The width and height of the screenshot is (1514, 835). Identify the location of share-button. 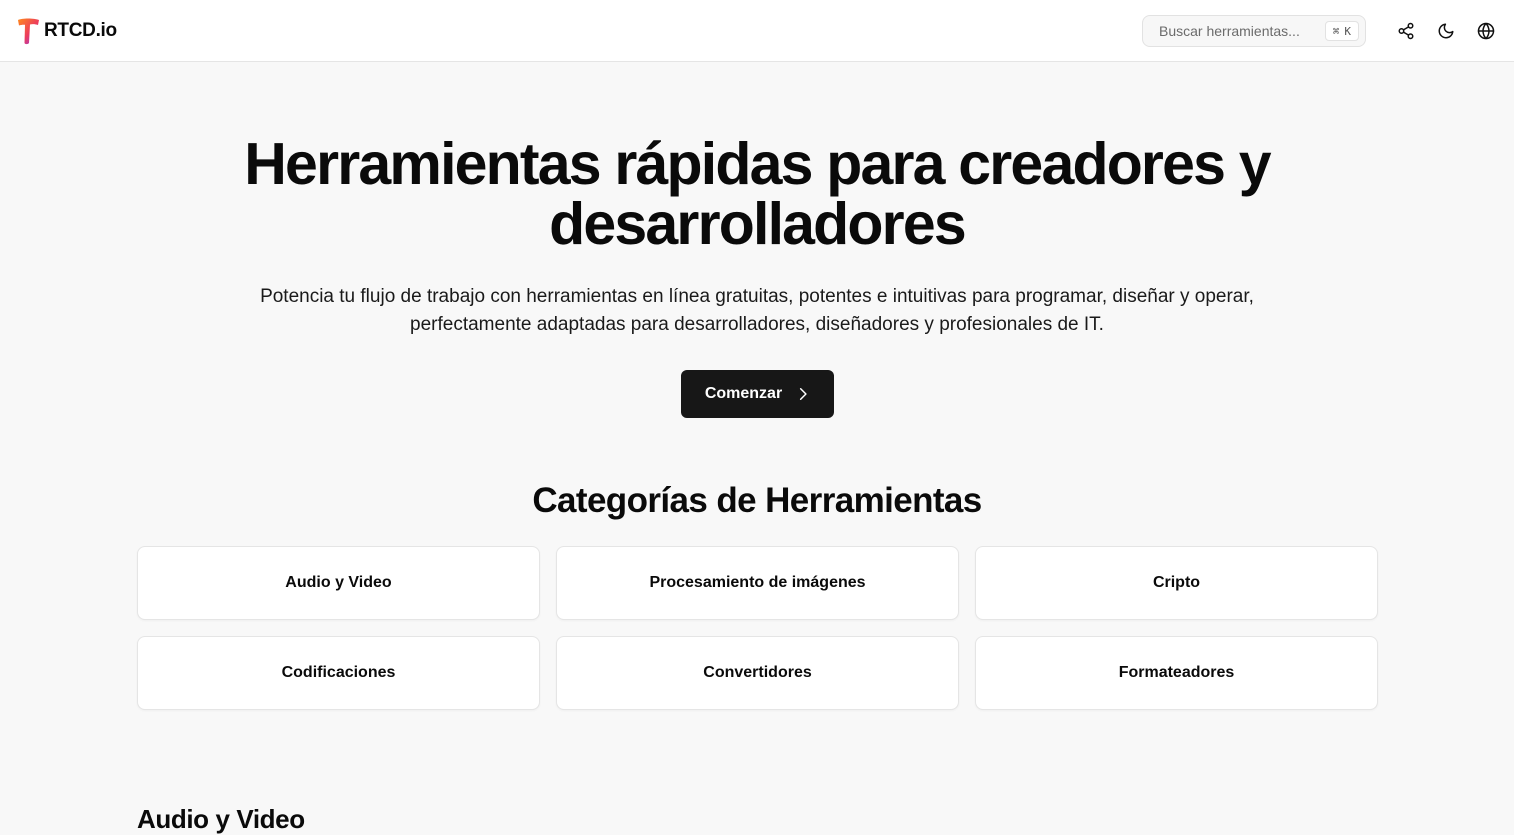
(1406, 31).